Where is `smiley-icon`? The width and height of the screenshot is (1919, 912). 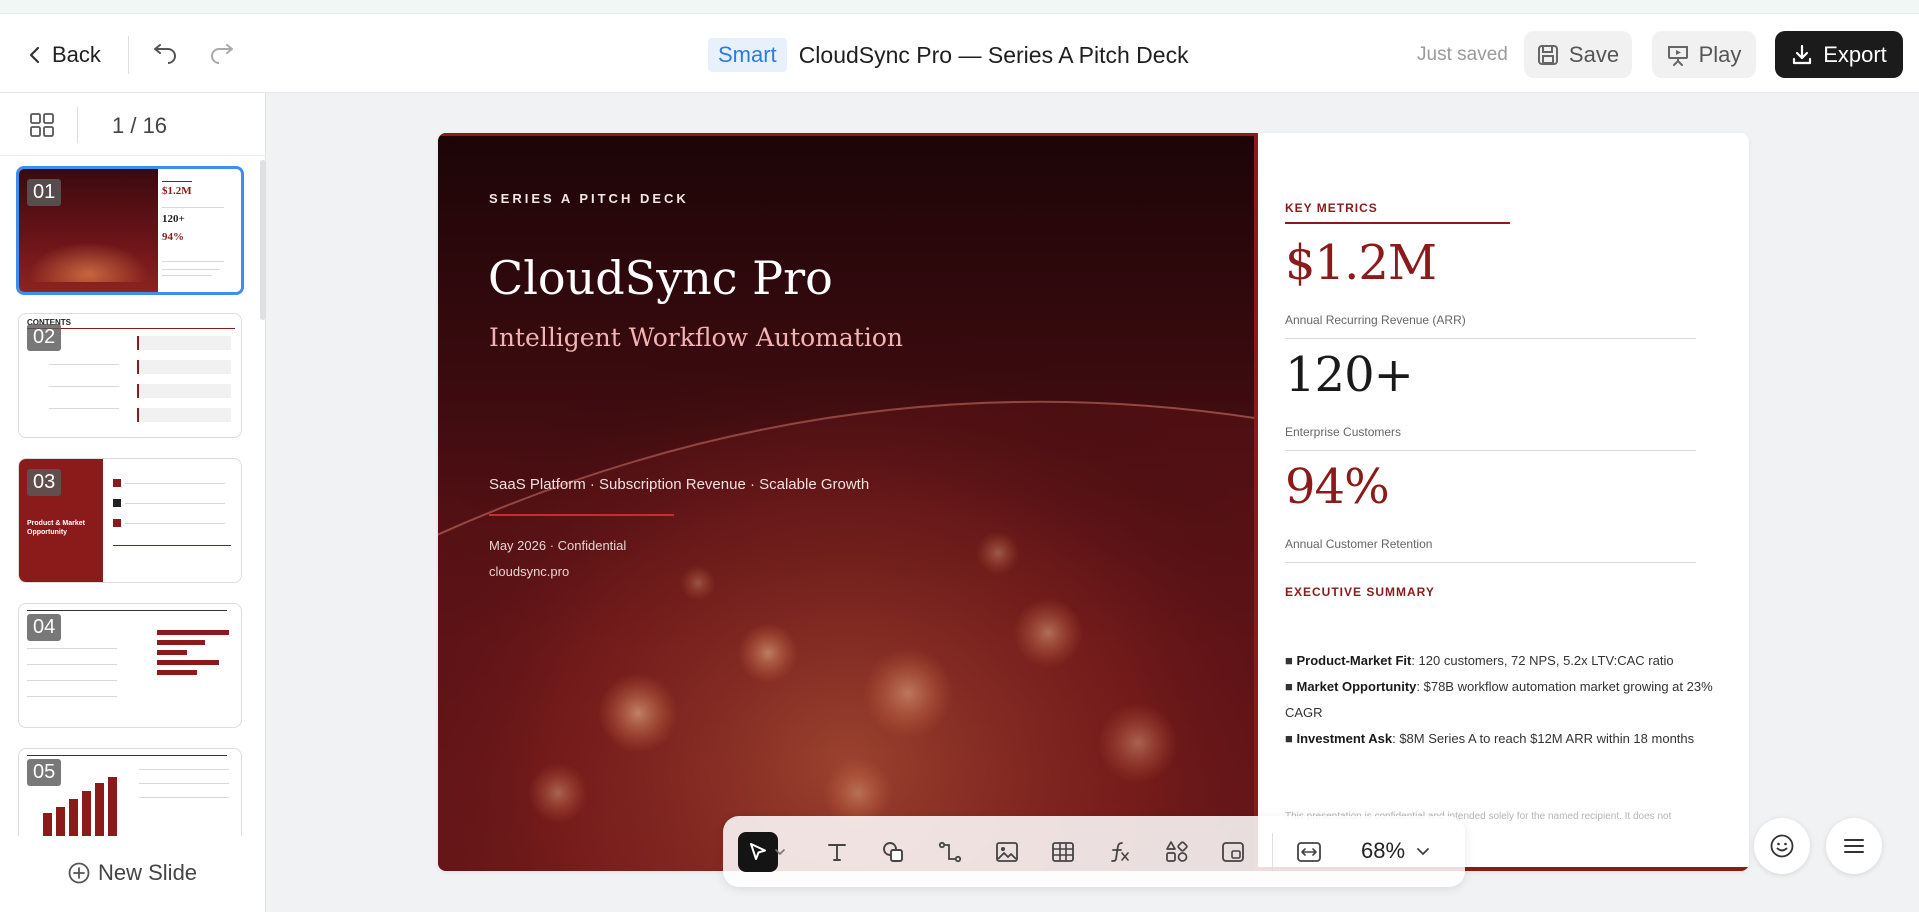 smiley-icon is located at coordinates (1782, 846).